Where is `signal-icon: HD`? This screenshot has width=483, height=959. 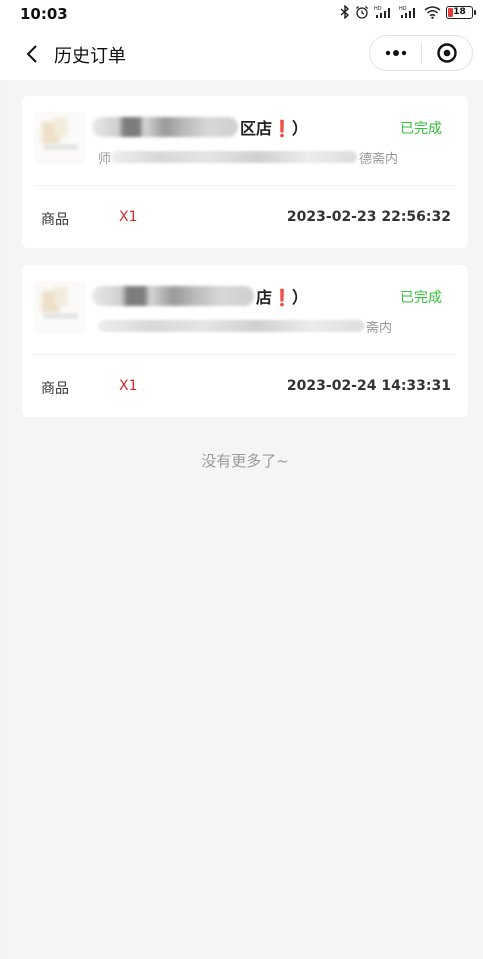
signal-icon: HD is located at coordinates (384, 12).